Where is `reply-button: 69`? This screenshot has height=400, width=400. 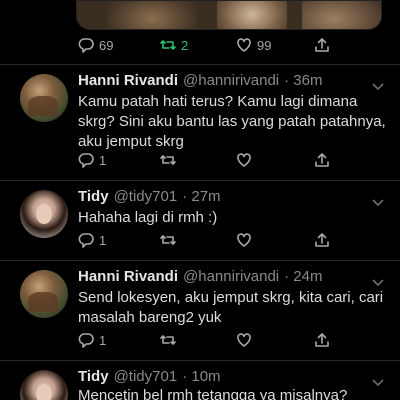 reply-button: 69 is located at coordinates (95, 45).